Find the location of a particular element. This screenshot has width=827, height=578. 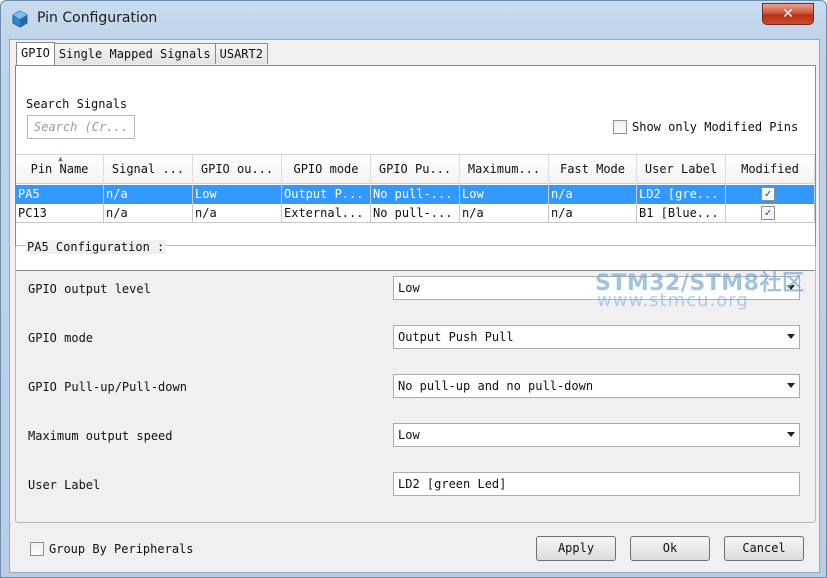

tab-bar: GPIO Single Mapped Signals USART2 is located at coordinates (142, 53).